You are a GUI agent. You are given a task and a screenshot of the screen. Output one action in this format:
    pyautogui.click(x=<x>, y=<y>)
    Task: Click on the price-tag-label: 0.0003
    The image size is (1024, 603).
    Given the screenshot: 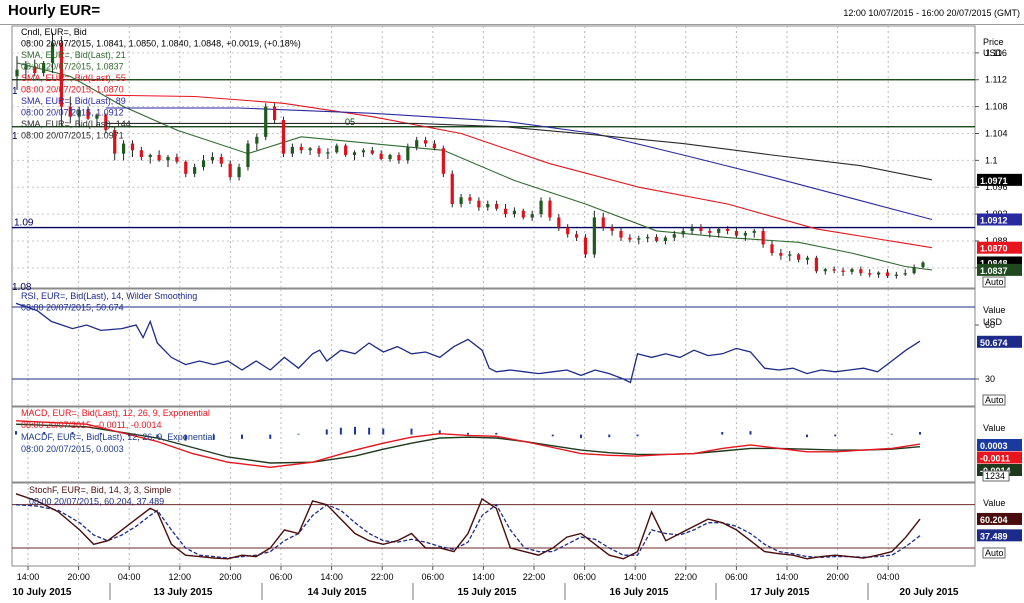 What is the action you would take?
    pyautogui.click(x=994, y=446)
    